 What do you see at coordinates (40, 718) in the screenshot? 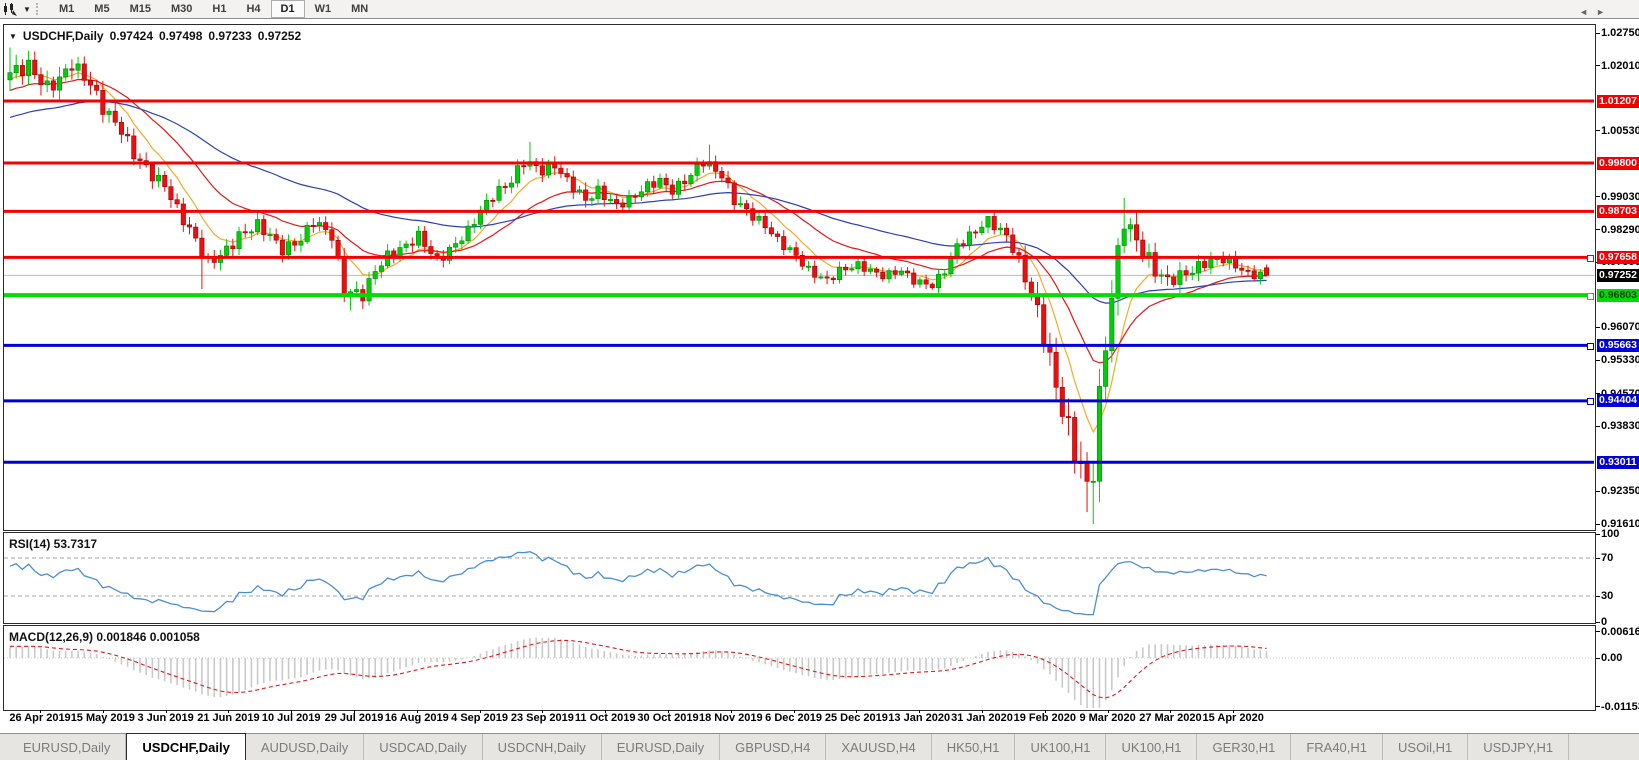
I see `date-axis-label: 26 Apr 2019` at bounding box center [40, 718].